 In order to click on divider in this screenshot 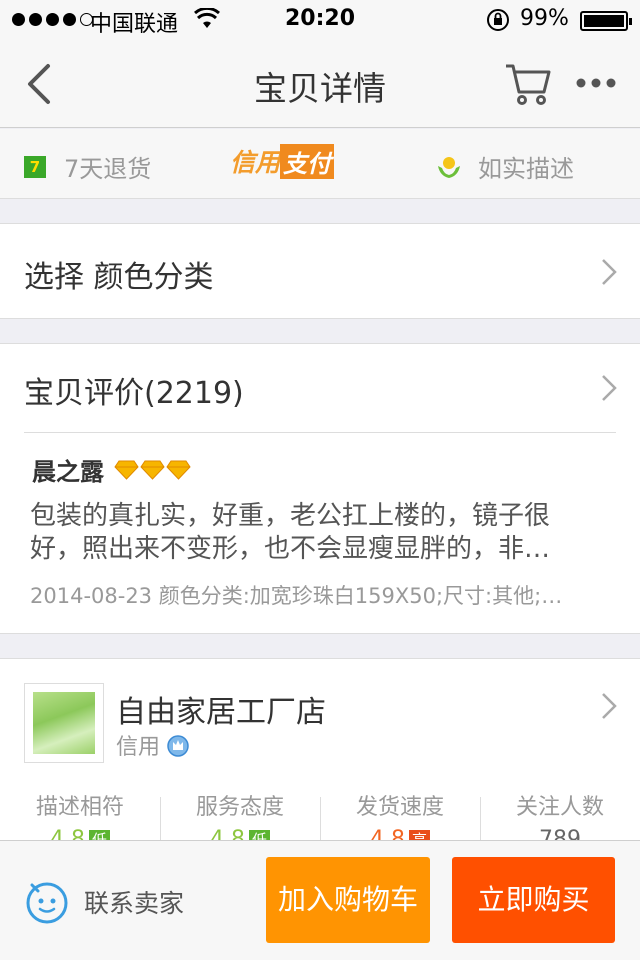, I will do `click(320, 432)`.